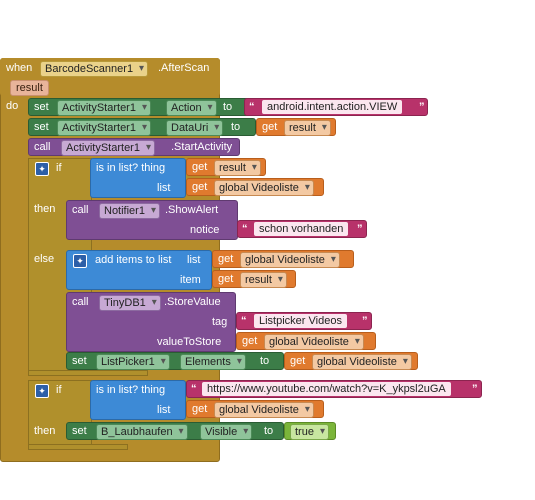 The height and width of the screenshot is (500, 535). Describe the element at coordinates (184, 68) in the screenshot. I see `event-name-label: .AfterScan` at that location.